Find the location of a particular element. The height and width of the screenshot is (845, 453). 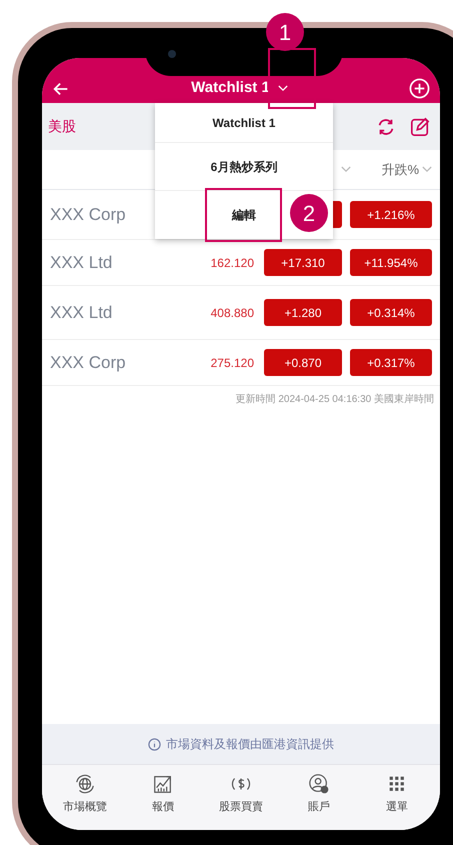

menu-item: Watchlist 1 is located at coordinates (244, 123).